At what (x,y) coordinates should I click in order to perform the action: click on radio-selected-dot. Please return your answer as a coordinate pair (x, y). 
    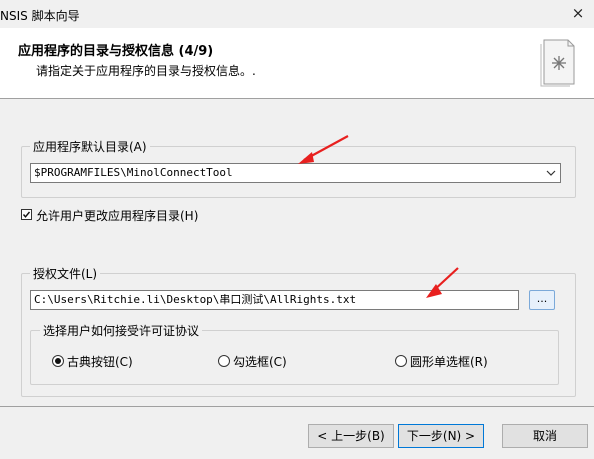
    Looking at the image, I should click on (58, 361).